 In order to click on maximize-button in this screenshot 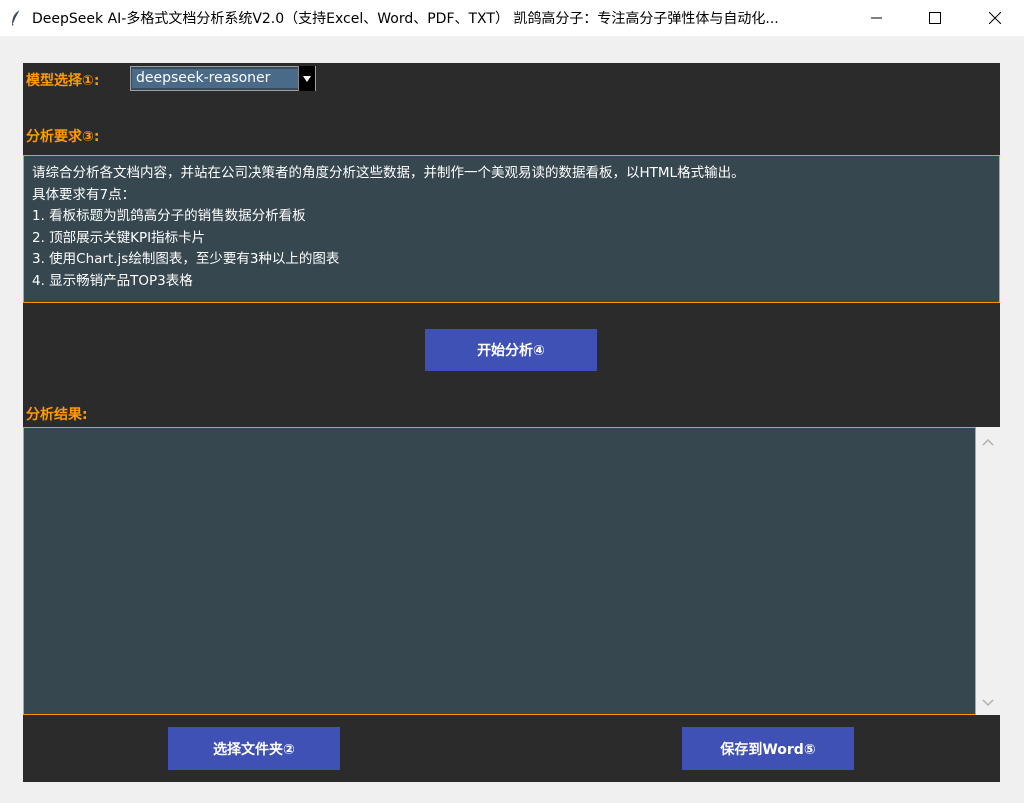, I will do `click(935, 18)`.